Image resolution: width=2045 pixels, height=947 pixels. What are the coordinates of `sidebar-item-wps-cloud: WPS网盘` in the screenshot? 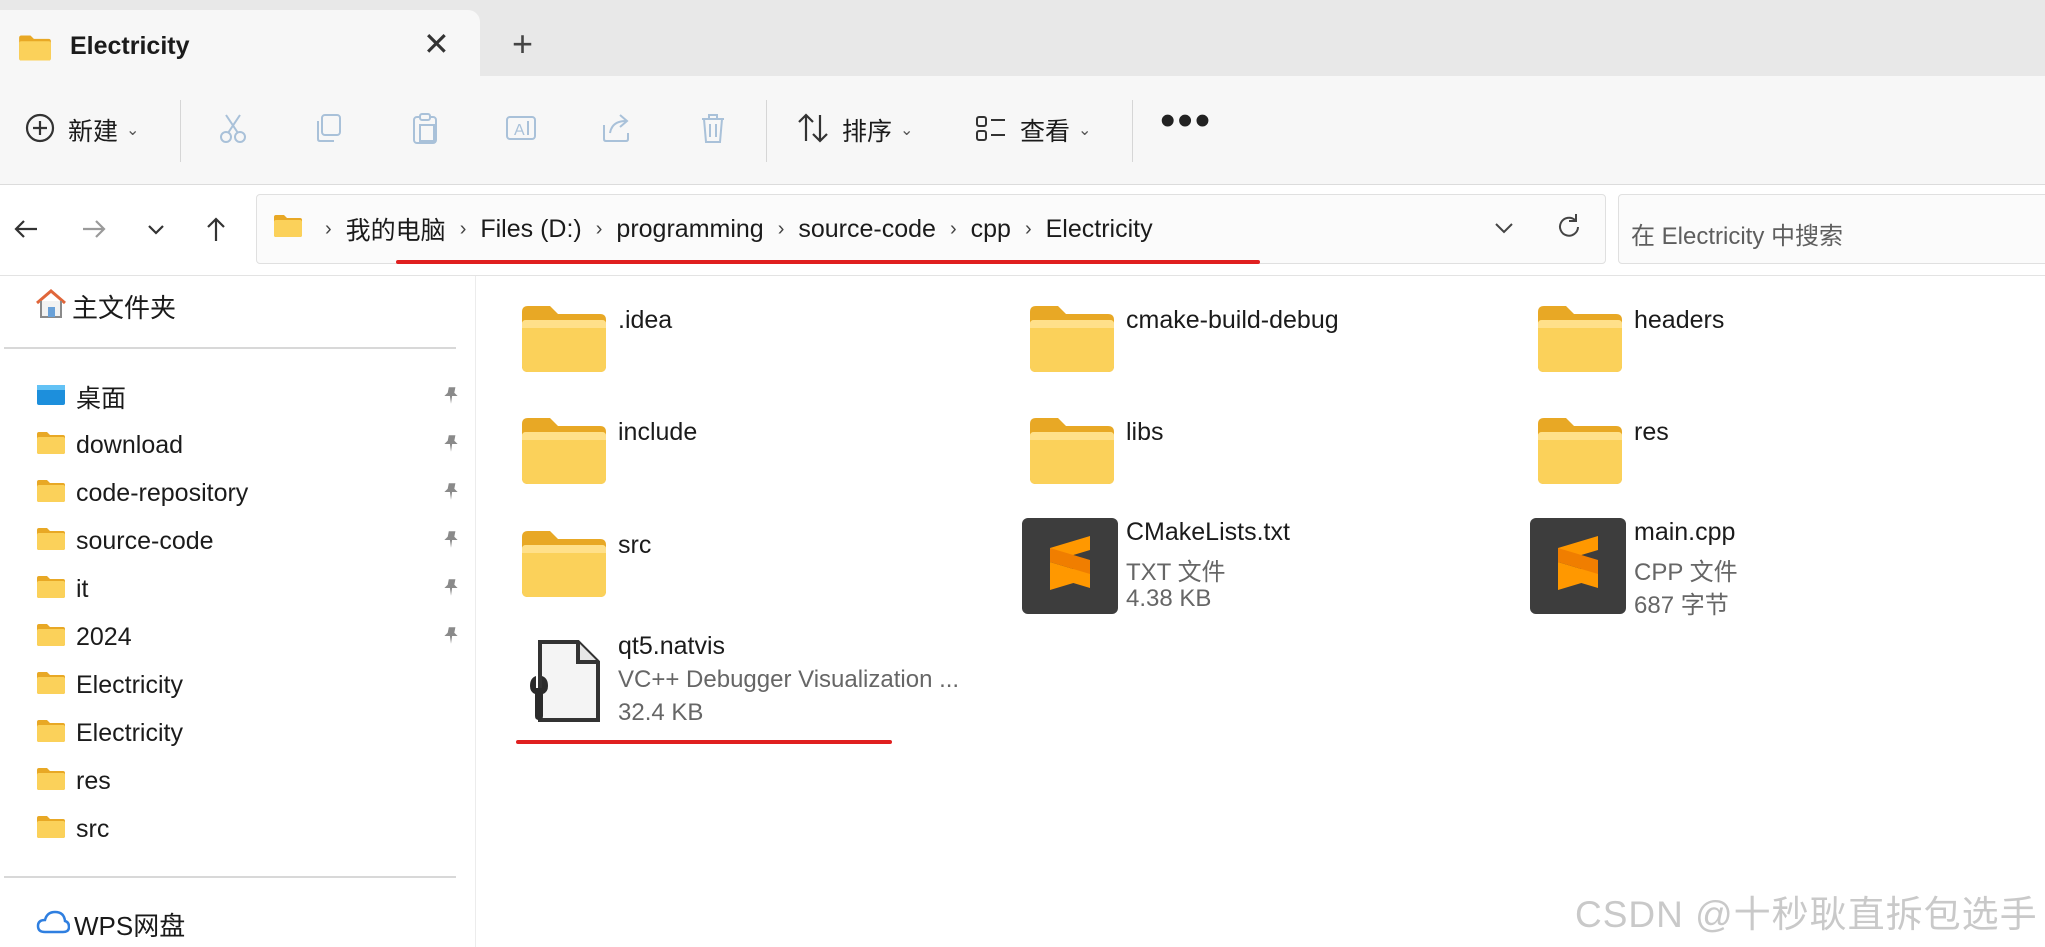 It's located at (110, 924).